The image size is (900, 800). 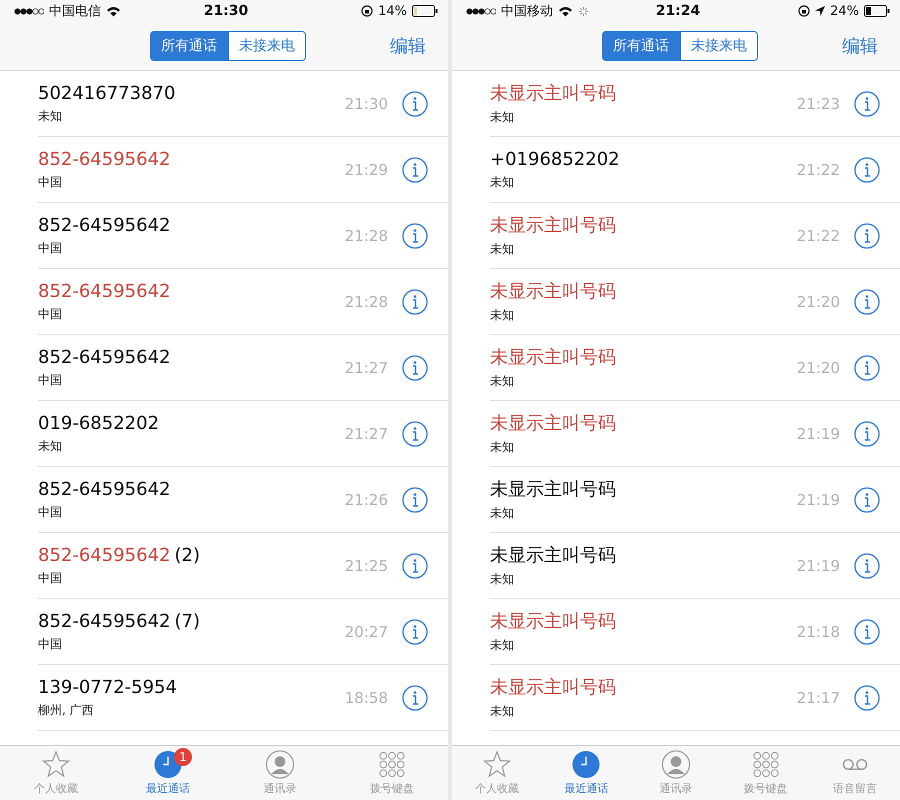 What do you see at coordinates (187, 555) in the screenshot?
I see `call-count: (2)` at bounding box center [187, 555].